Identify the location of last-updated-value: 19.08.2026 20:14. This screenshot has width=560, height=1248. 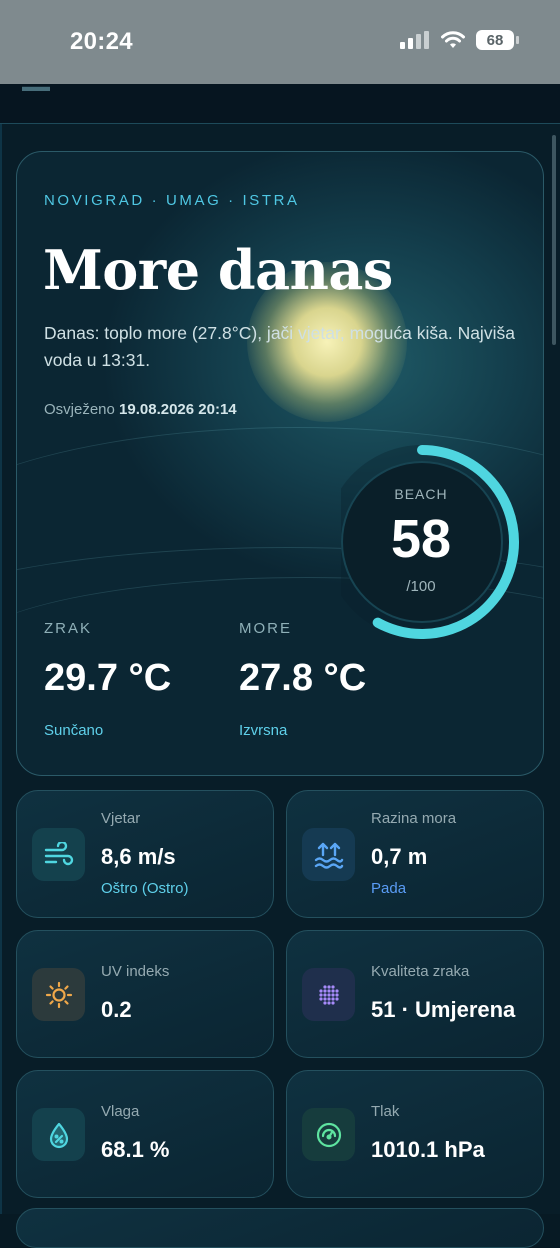
(178, 409).